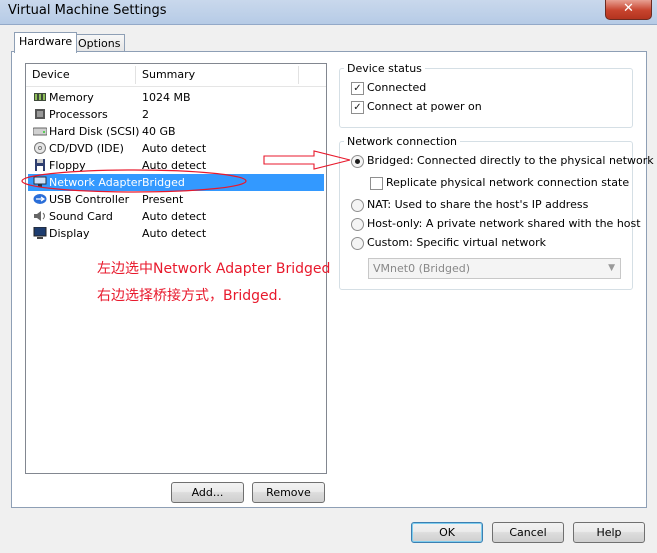 The image size is (657, 553). Describe the element at coordinates (214, 269) in the screenshot. I see `annotation-line-1: 左边选中Network Adapter Bridged` at that location.